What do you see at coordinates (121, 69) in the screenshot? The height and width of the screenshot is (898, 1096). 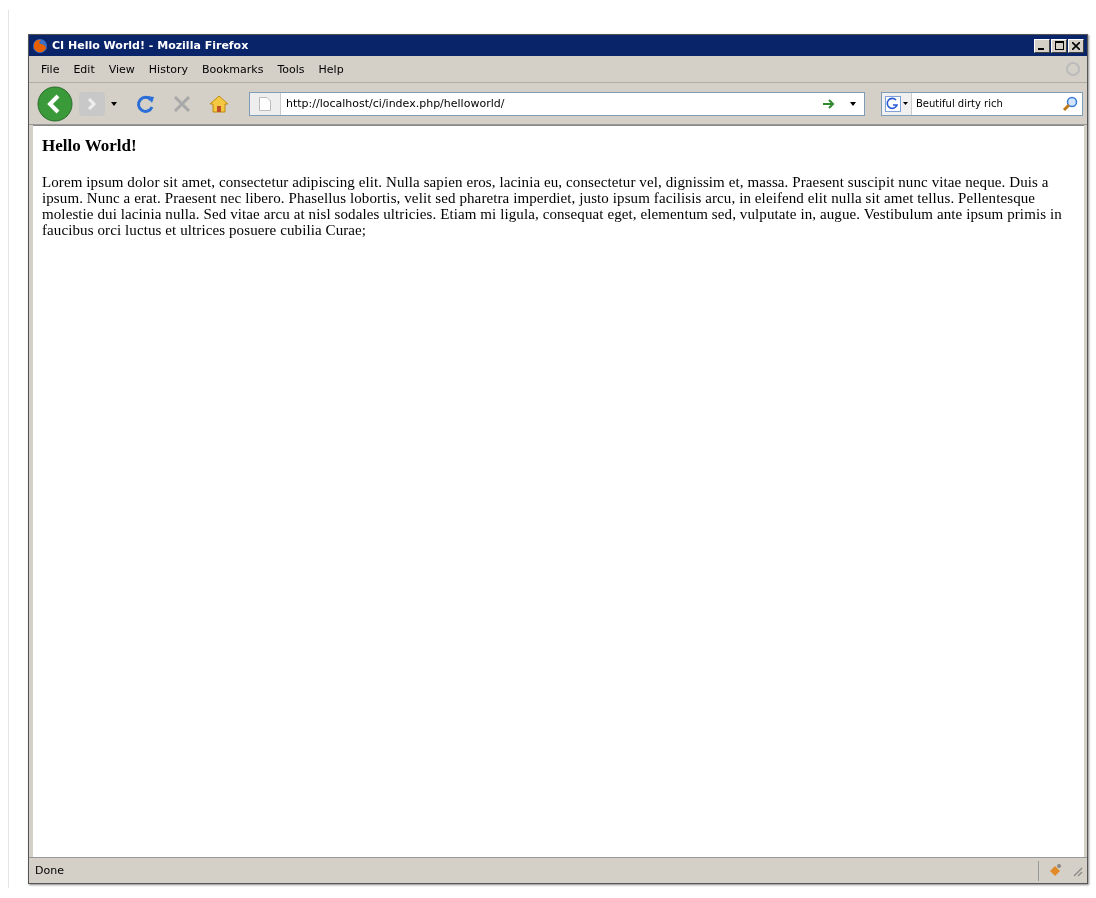 I see `menu-item: View` at bounding box center [121, 69].